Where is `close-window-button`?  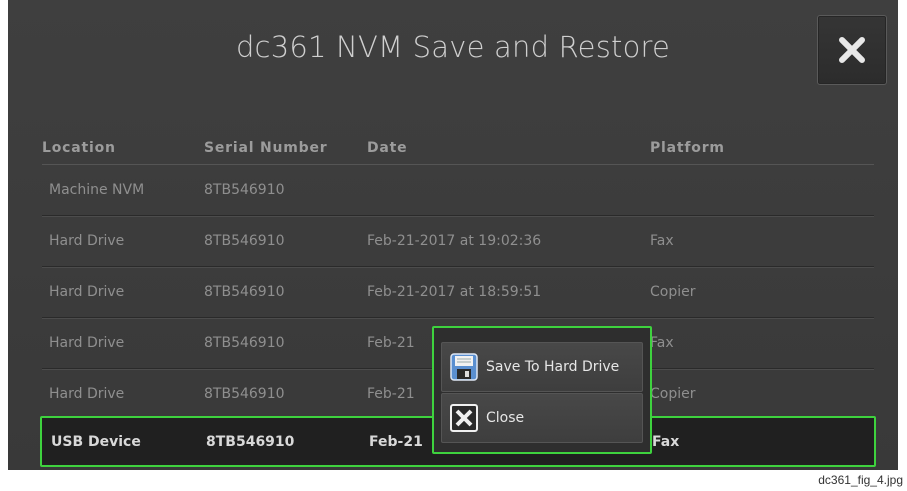
close-window-button is located at coordinates (852, 50).